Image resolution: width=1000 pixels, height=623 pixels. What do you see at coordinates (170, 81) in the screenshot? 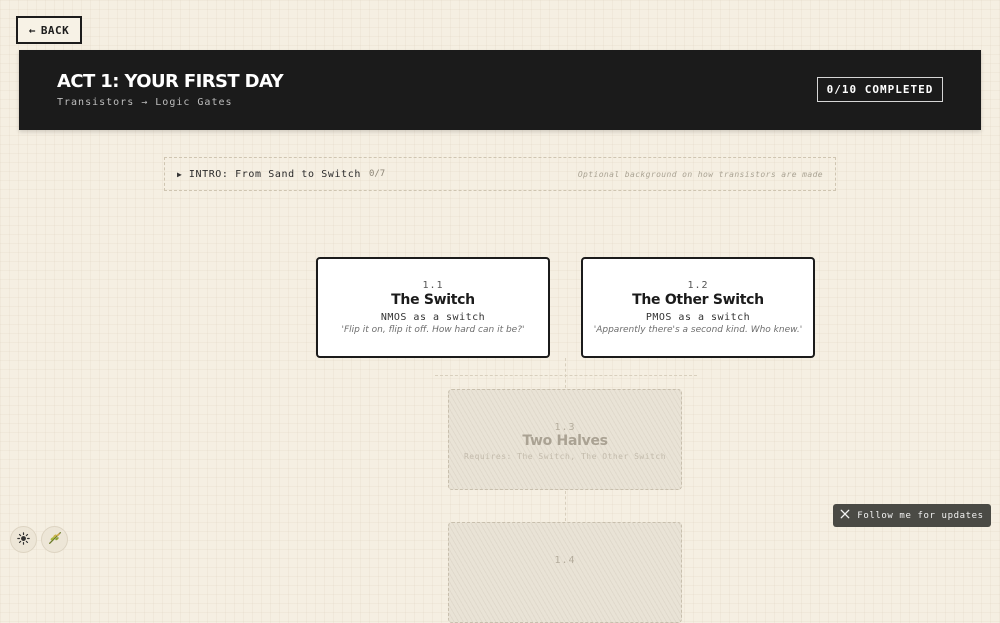
I see `page-title: ACT 1: YOUR FIRST DAY` at bounding box center [170, 81].